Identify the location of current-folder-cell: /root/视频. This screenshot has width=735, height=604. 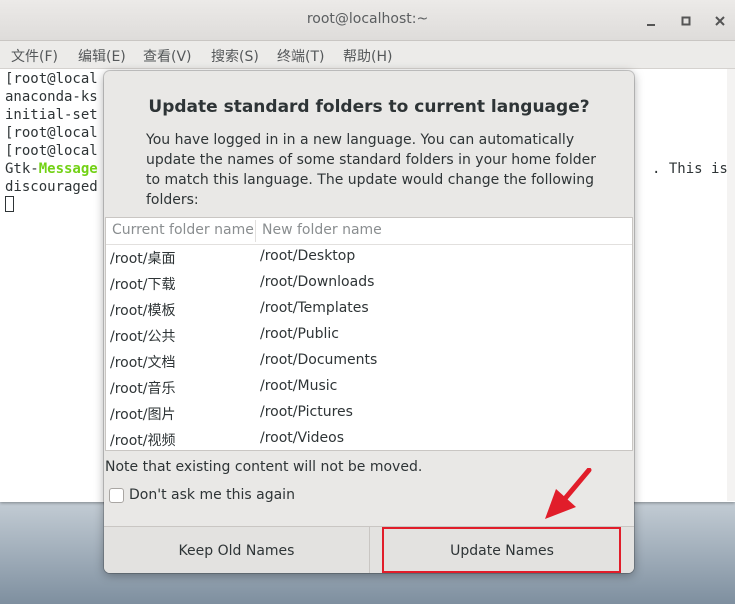
(143, 441).